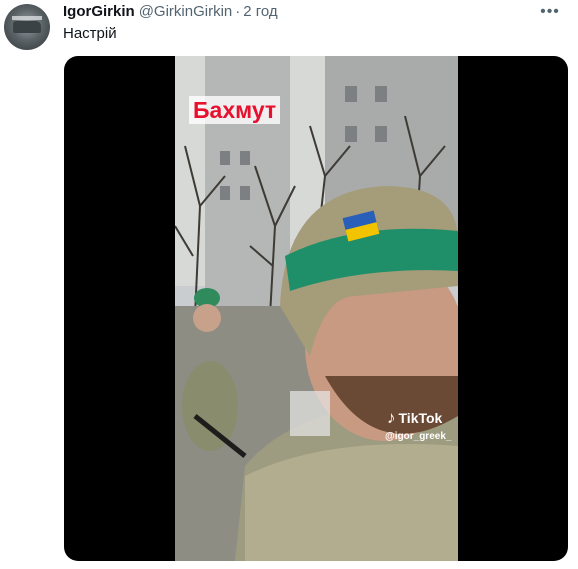  I want to click on tiktok-username: @igor_greek_, so click(418, 436).